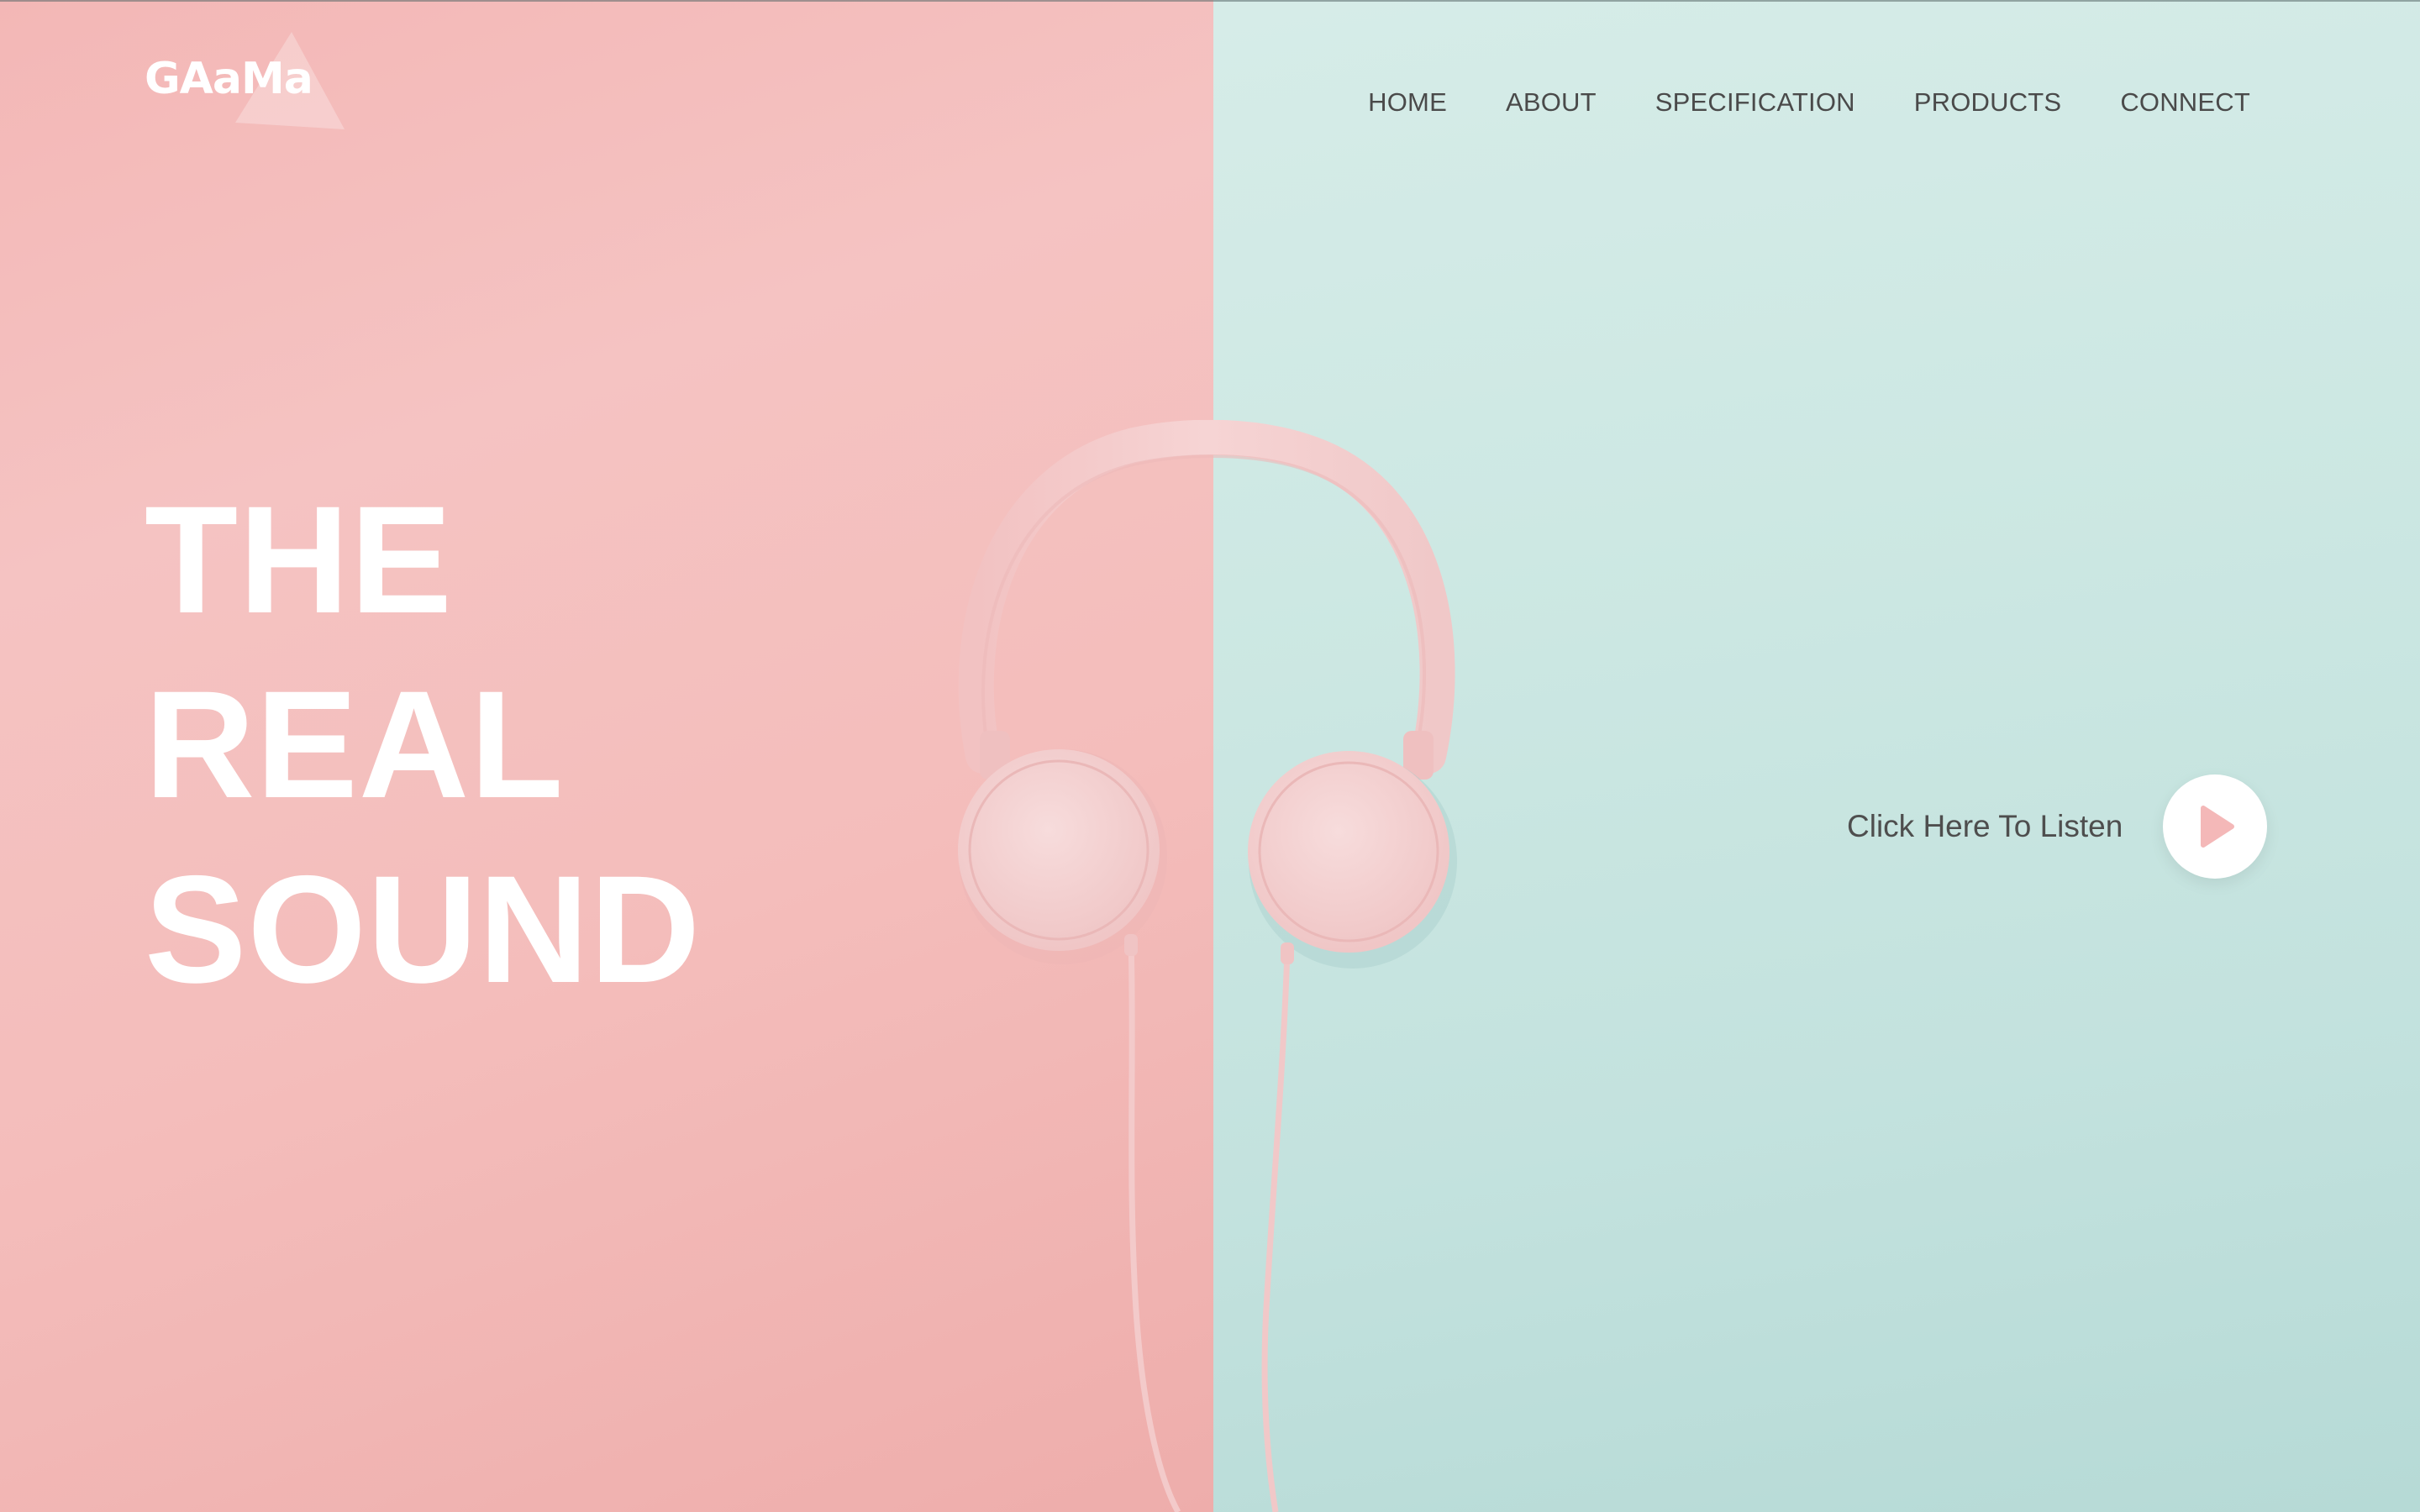  Describe the element at coordinates (1552, 102) in the screenshot. I see `nav-item-about: ABOUT` at that location.